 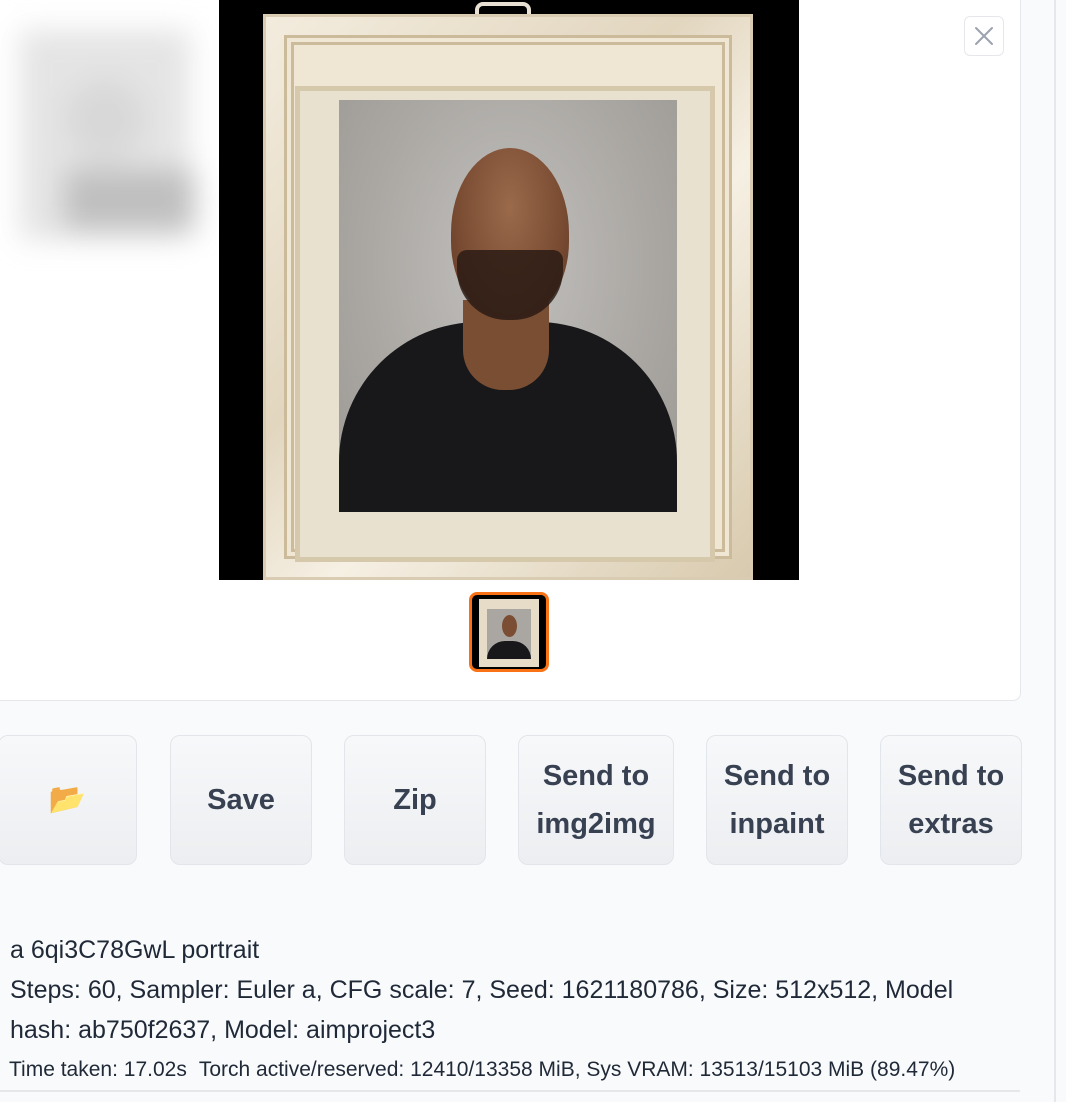 I want to click on zip-button: Zip, so click(x=415, y=800).